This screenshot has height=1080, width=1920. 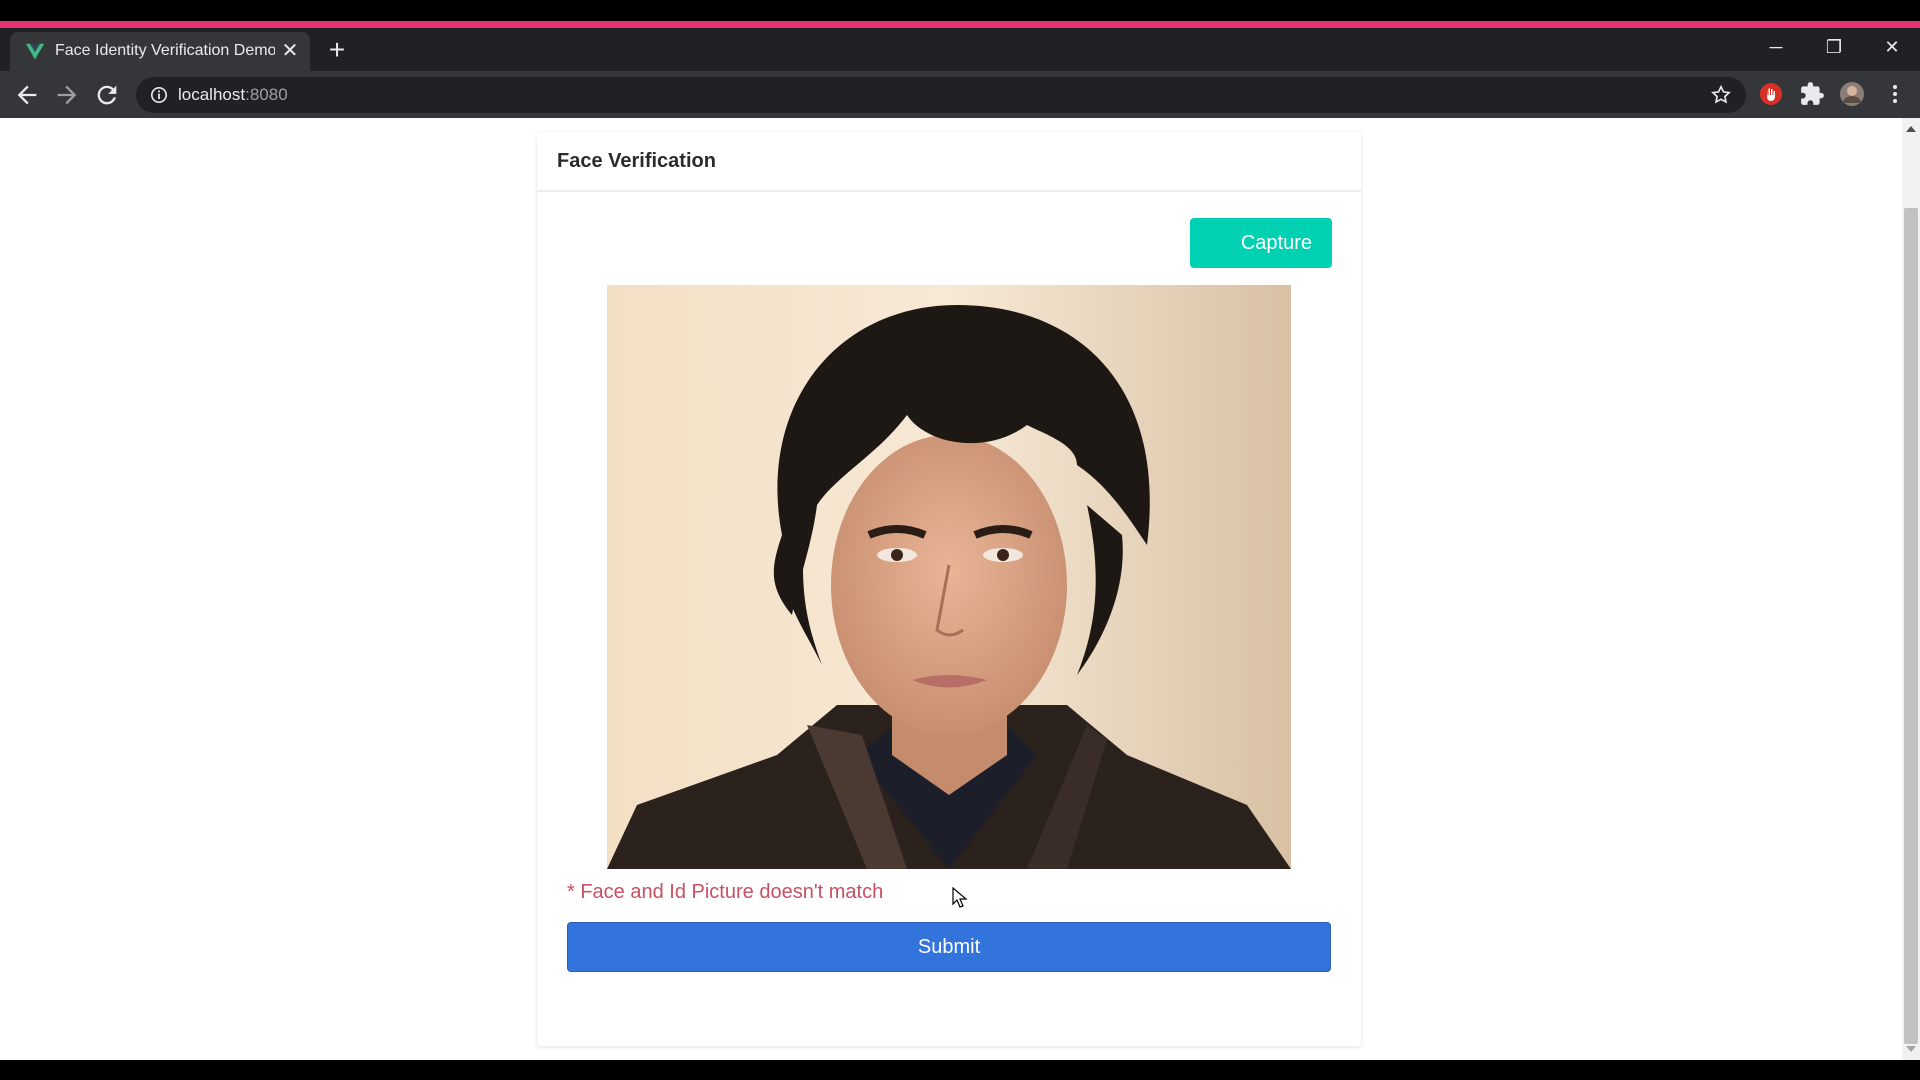 What do you see at coordinates (960, 24) in the screenshot?
I see `accent-strip` at bounding box center [960, 24].